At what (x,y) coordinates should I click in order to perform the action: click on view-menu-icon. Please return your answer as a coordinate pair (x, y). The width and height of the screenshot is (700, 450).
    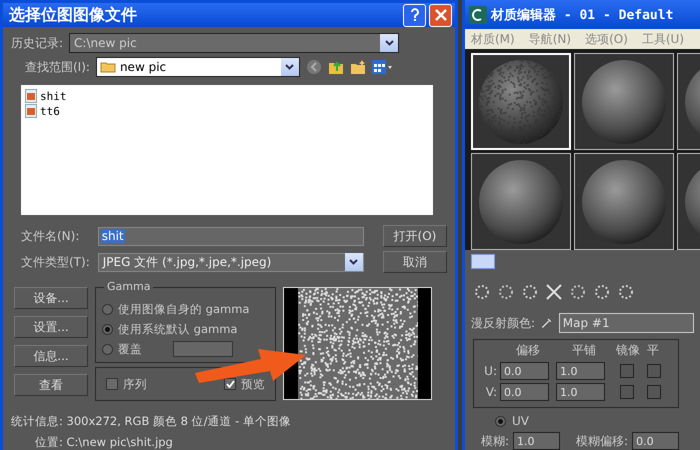
    Looking at the image, I should click on (382, 67).